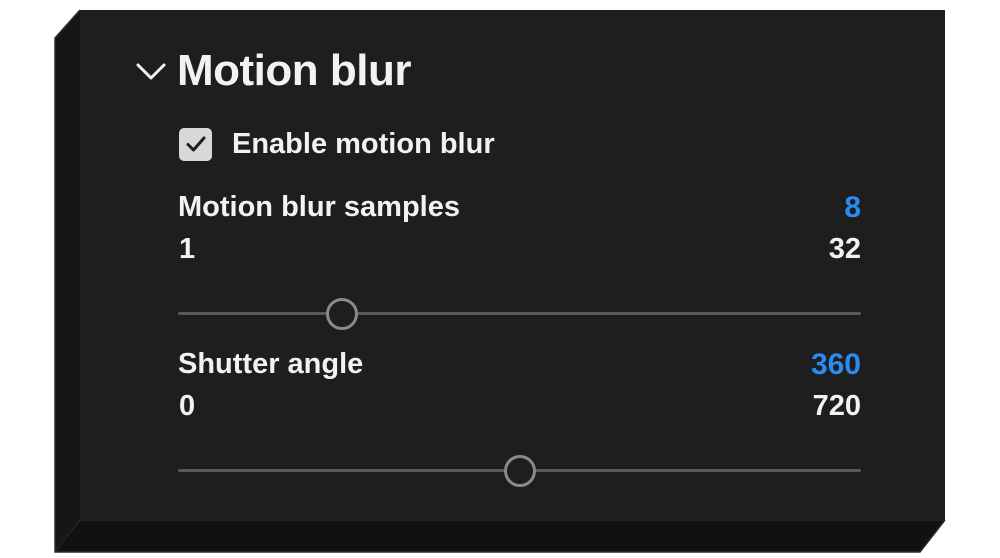 The width and height of the screenshot is (1000, 558). I want to click on panel-bottom-face, so click(500, 536).